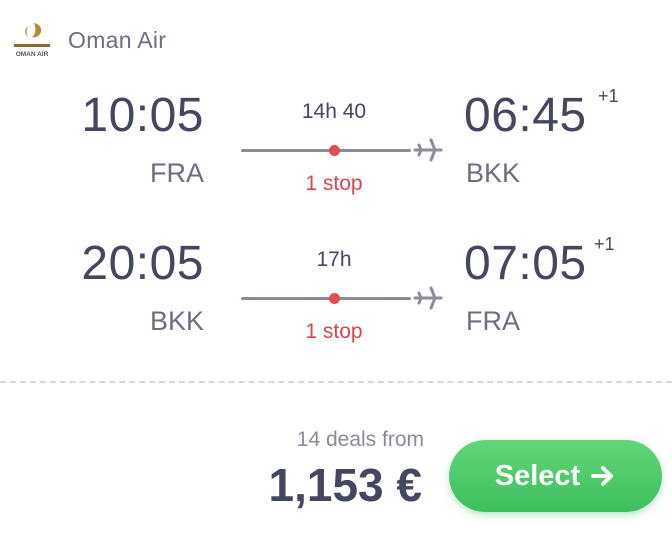 Image resolution: width=672 pixels, height=536 pixels. What do you see at coordinates (537, 475) in the screenshot?
I see `select-button-label: Select` at bounding box center [537, 475].